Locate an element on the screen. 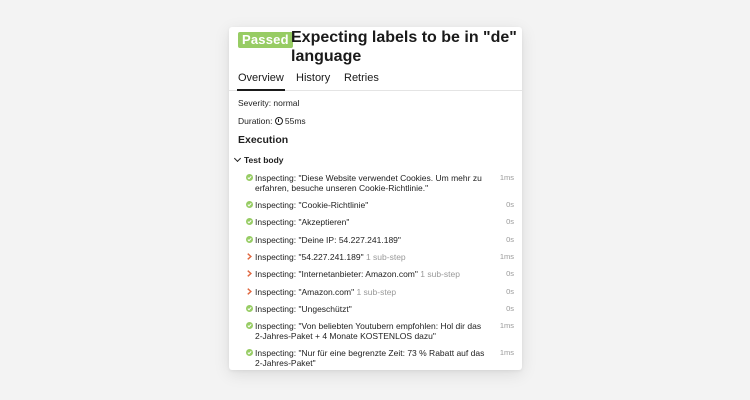 This screenshot has width=750, height=400. step-text: Inspecting: "Amazon.com" is located at coordinates (305, 292).